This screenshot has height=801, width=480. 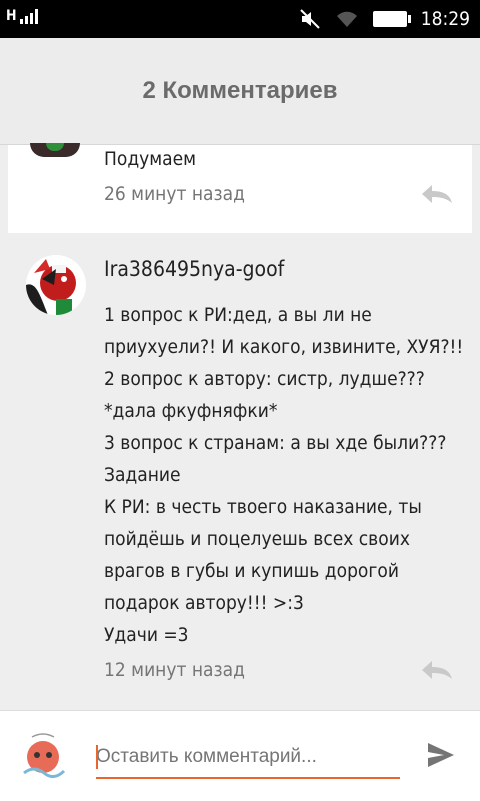 What do you see at coordinates (275, 443) in the screenshot?
I see `comment-line: 3 вопрос к странам: а вы хде были???` at bounding box center [275, 443].